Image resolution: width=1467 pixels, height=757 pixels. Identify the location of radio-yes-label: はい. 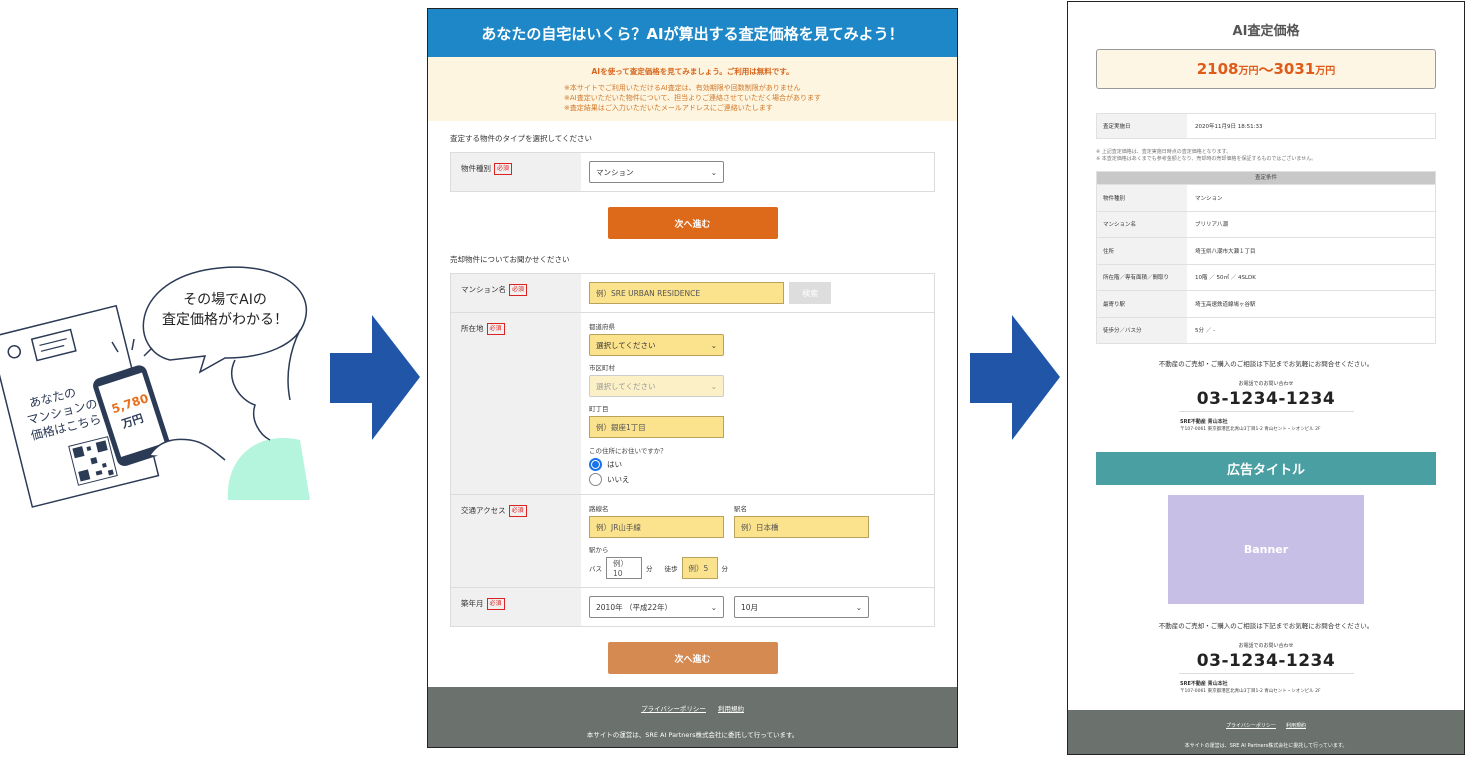
(614, 464).